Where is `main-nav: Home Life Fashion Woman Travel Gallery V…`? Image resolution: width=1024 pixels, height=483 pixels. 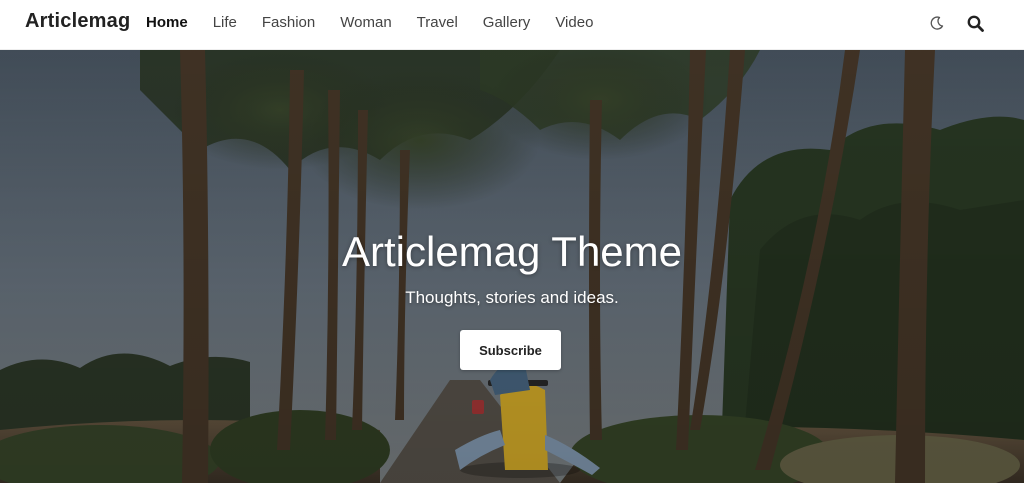
main-nav: Home Life Fashion Woman Travel Gallery V… is located at coordinates (382, 23).